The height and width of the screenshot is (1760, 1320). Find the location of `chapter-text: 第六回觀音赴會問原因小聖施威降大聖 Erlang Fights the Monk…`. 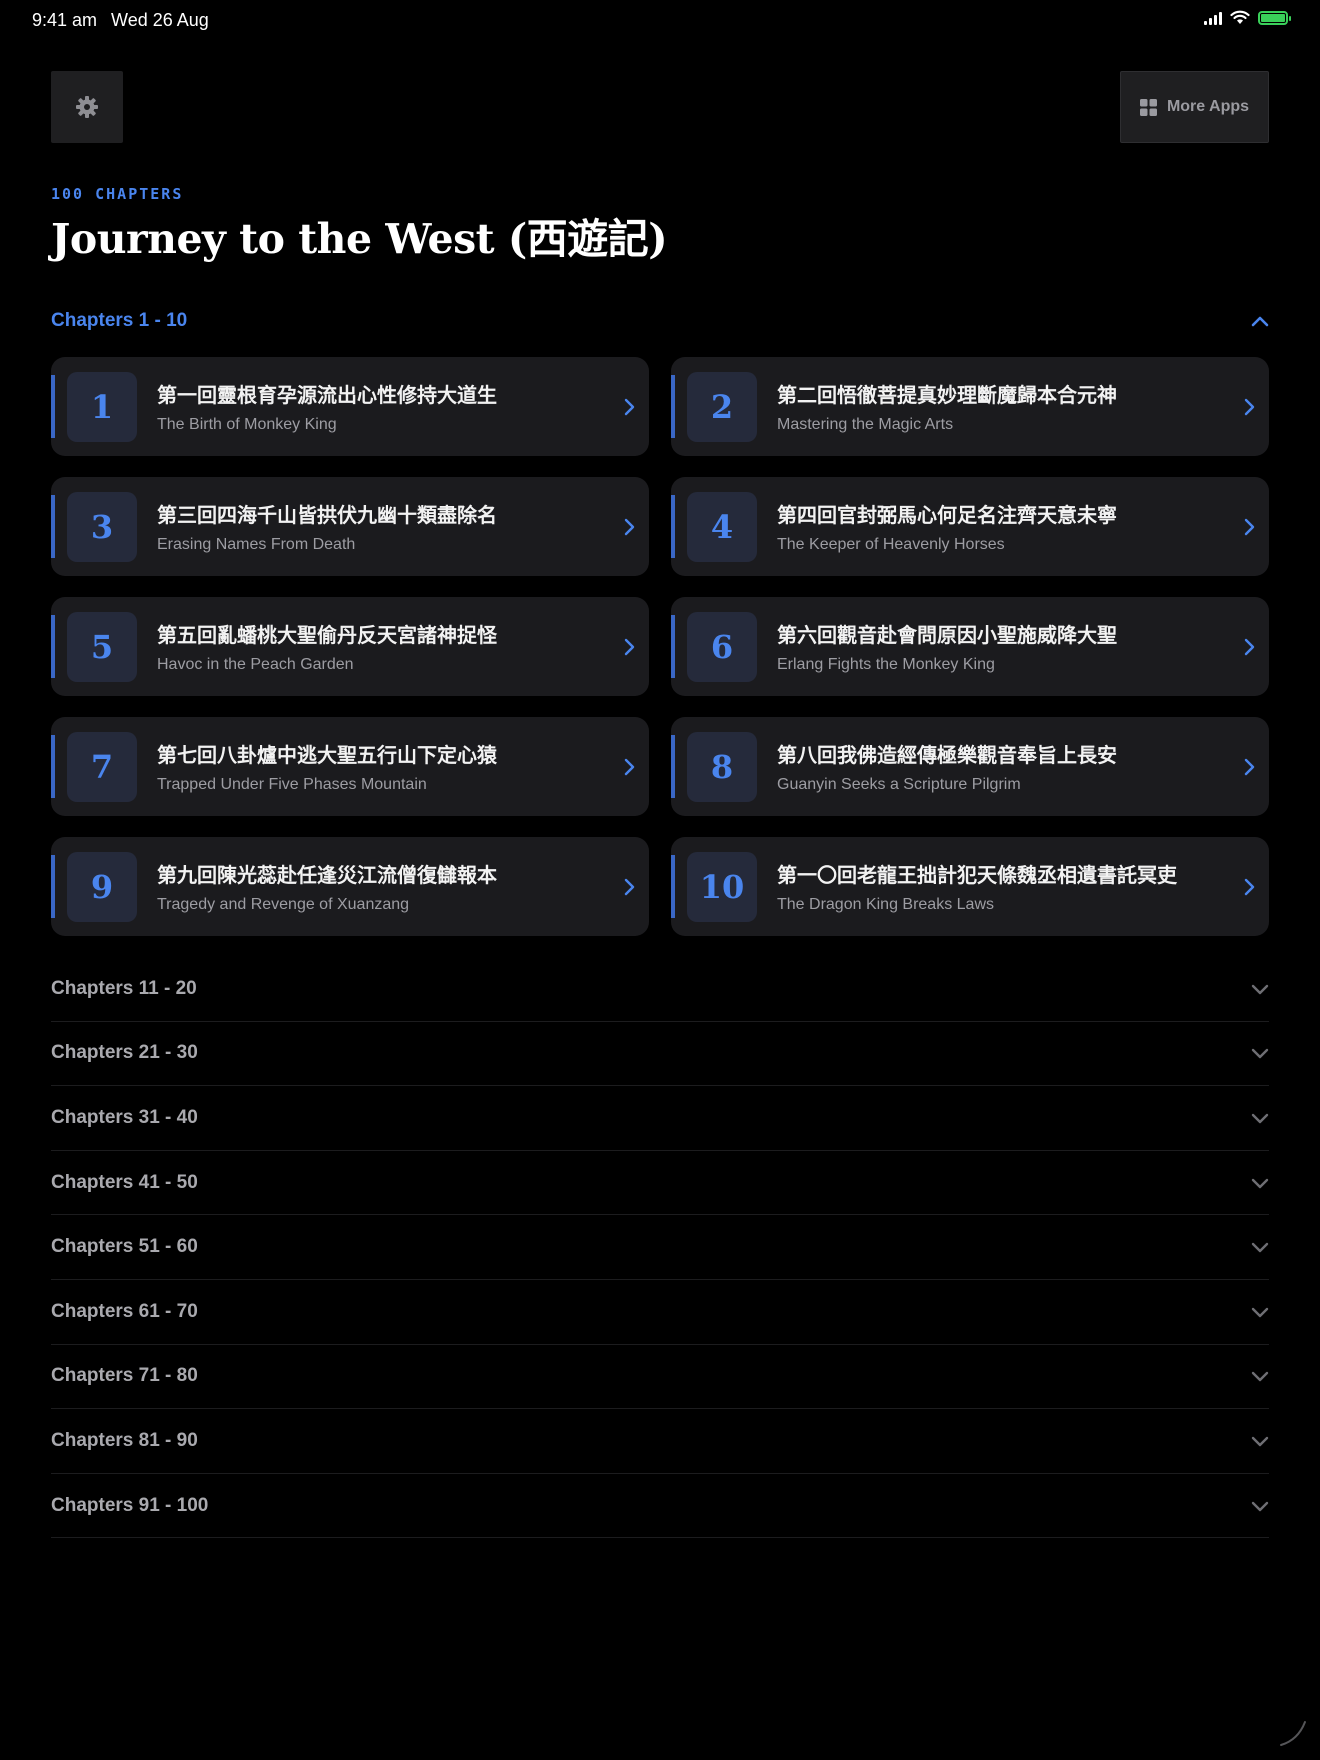

chapter-text: 第六回觀音赴會問原因小聖施威降大聖 Erlang Fights the Monk… is located at coordinates (1010, 646).